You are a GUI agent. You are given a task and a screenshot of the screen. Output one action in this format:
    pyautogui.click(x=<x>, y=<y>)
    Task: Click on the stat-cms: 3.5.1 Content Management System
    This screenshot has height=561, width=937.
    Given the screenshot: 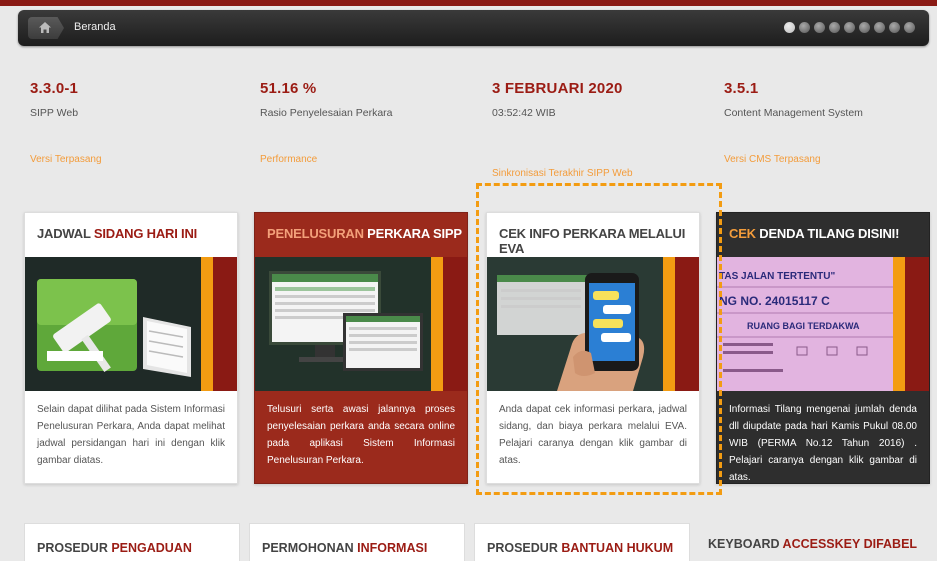 What is the action you would take?
    pyautogui.click(x=830, y=99)
    